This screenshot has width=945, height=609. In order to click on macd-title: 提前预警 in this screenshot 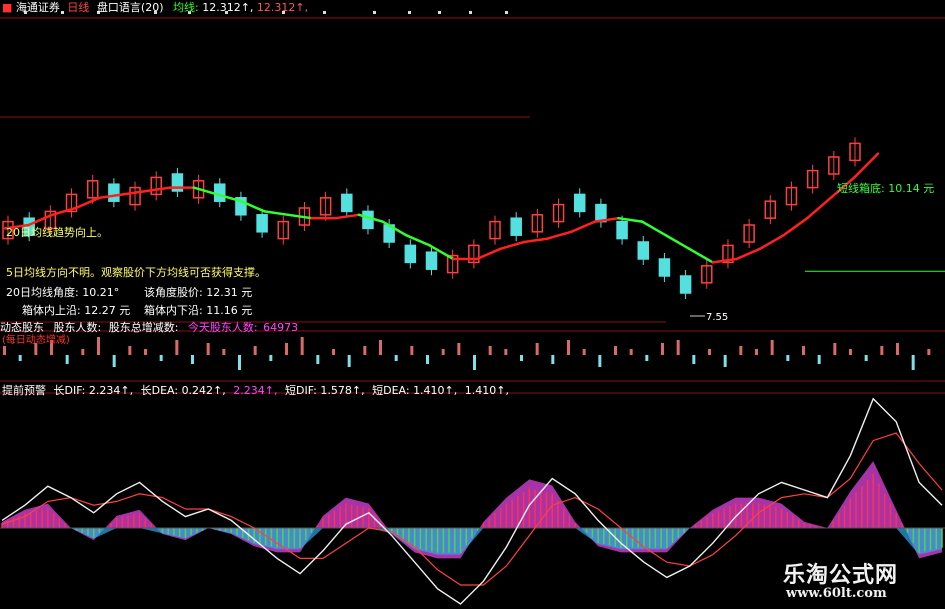, I will do `click(24, 390)`.